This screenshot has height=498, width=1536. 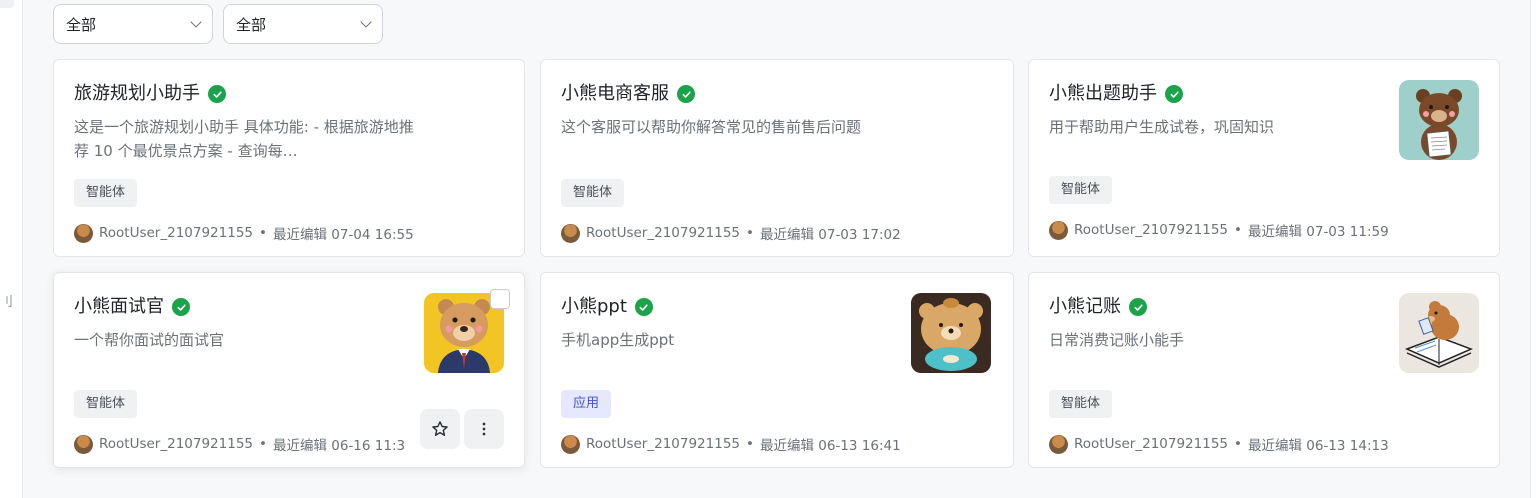 I want to click on card-meta: RootUser_2107921155 • 最近编辑 06-13 16:41, so click(x=731, y=444).